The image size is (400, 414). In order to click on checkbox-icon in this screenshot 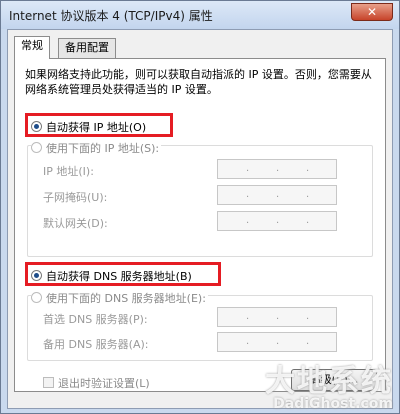, I will do `click(48, 382)`.